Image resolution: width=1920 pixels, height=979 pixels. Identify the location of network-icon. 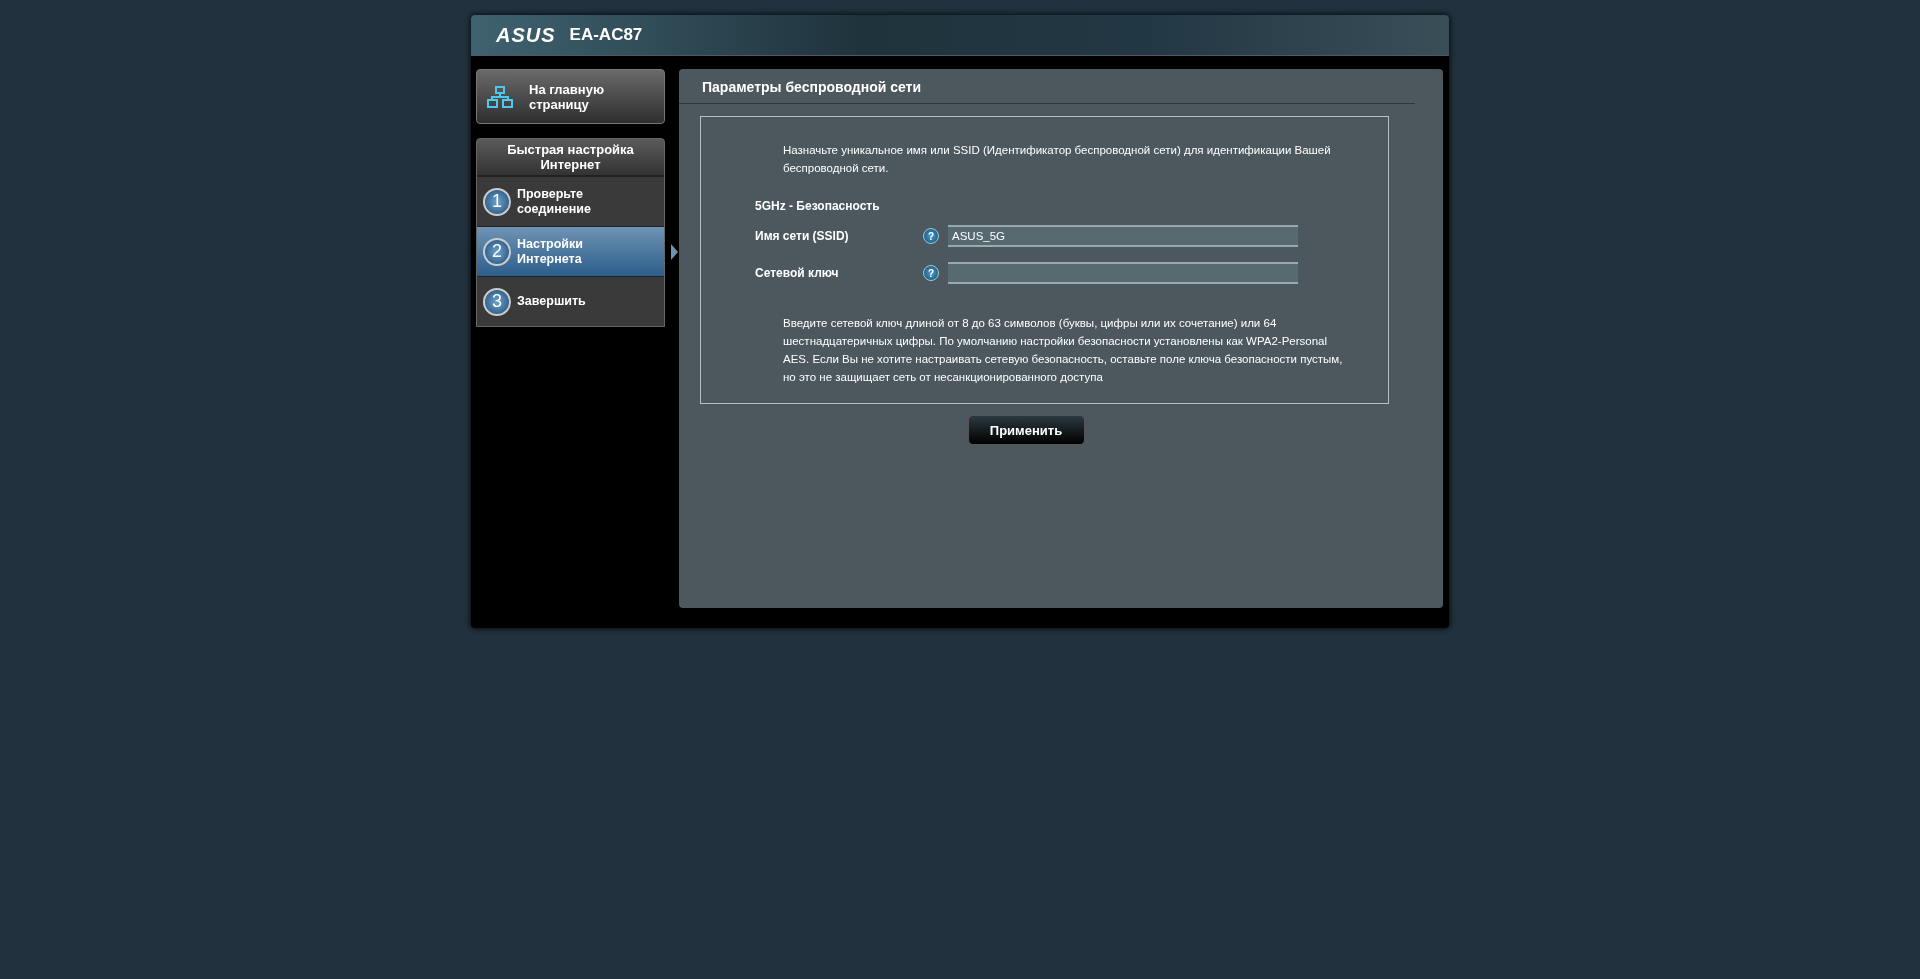
(500, 96).